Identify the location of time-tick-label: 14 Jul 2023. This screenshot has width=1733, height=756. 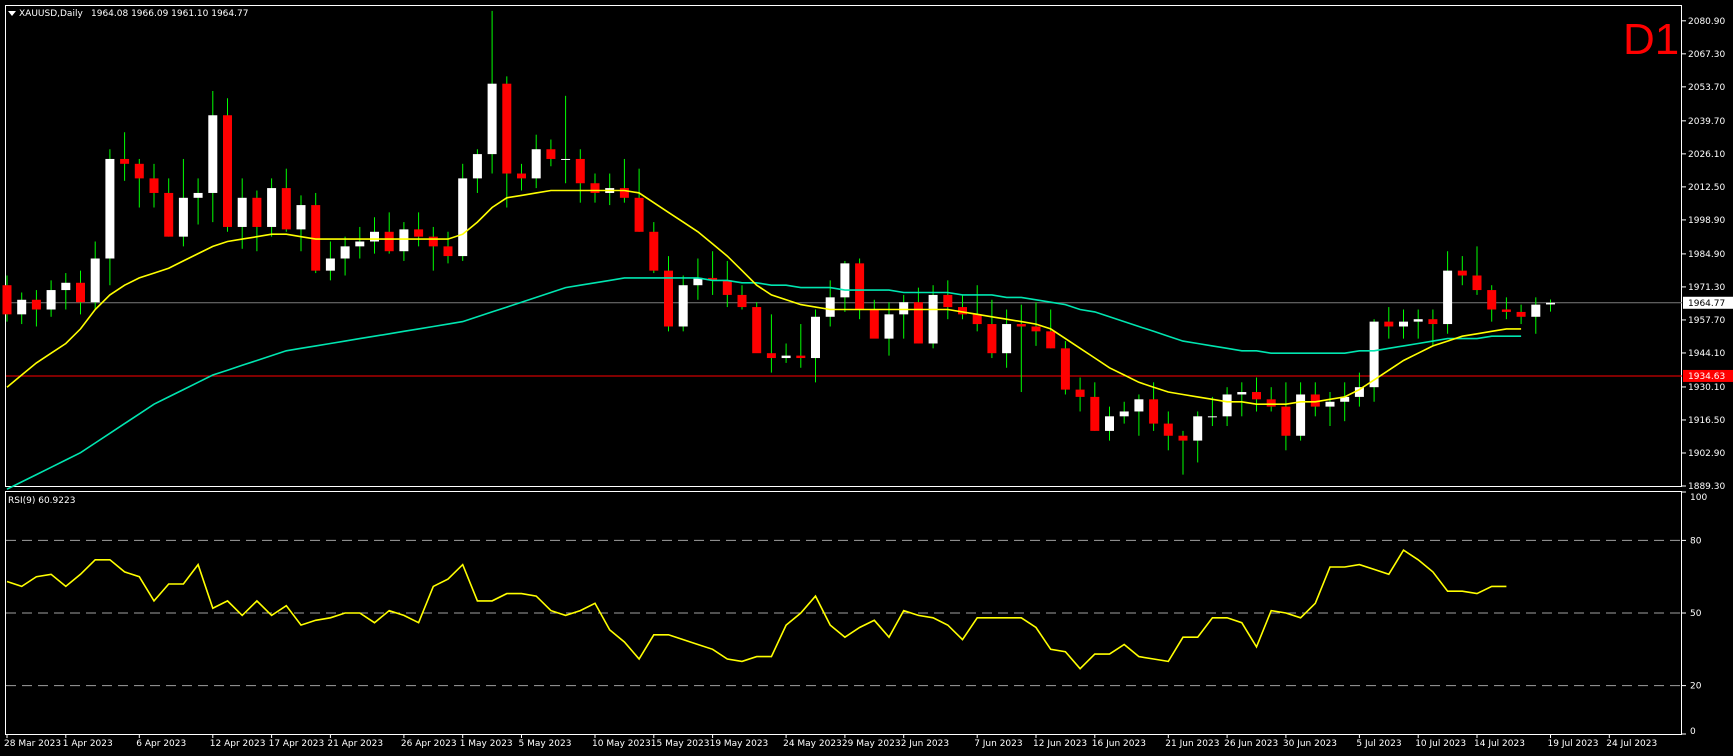
(1499, 744).